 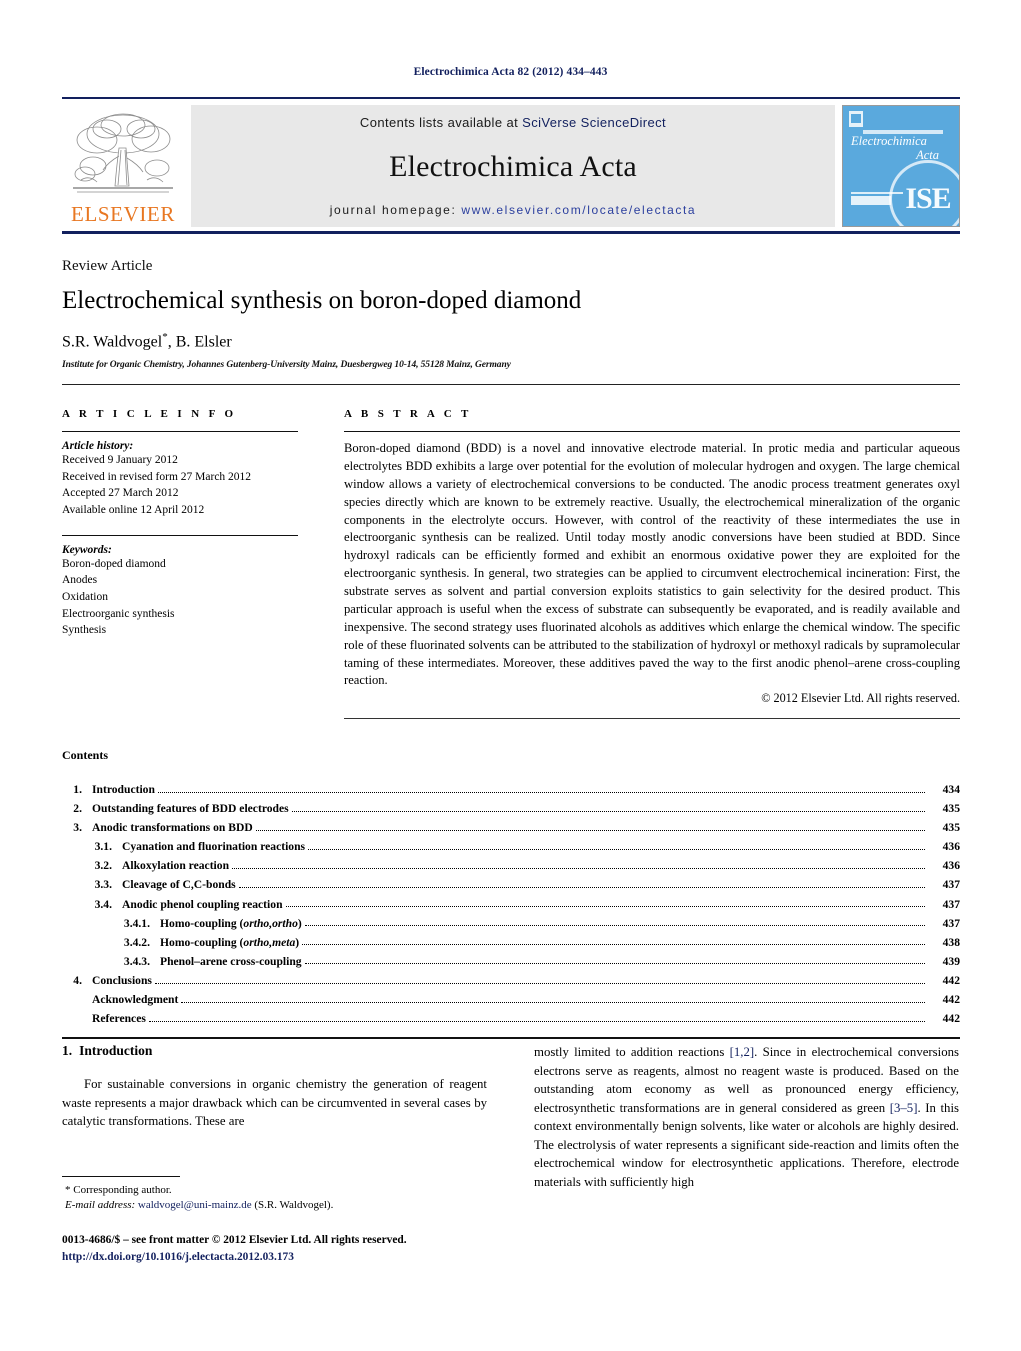 I want to click on toc-entry-label: Phenol–arene cross-coupling, so click(x=231, y=961).